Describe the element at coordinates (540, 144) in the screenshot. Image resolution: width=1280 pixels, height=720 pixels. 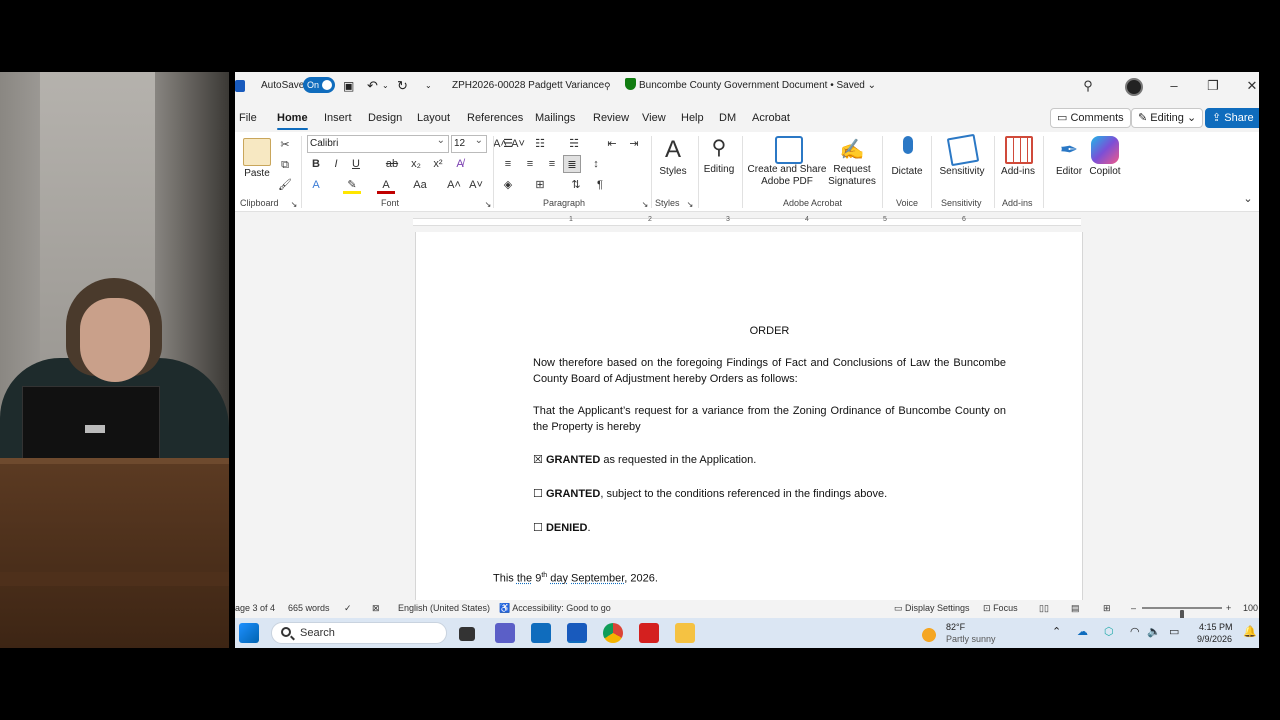
I see `numbering-icon: ☷` at that location.